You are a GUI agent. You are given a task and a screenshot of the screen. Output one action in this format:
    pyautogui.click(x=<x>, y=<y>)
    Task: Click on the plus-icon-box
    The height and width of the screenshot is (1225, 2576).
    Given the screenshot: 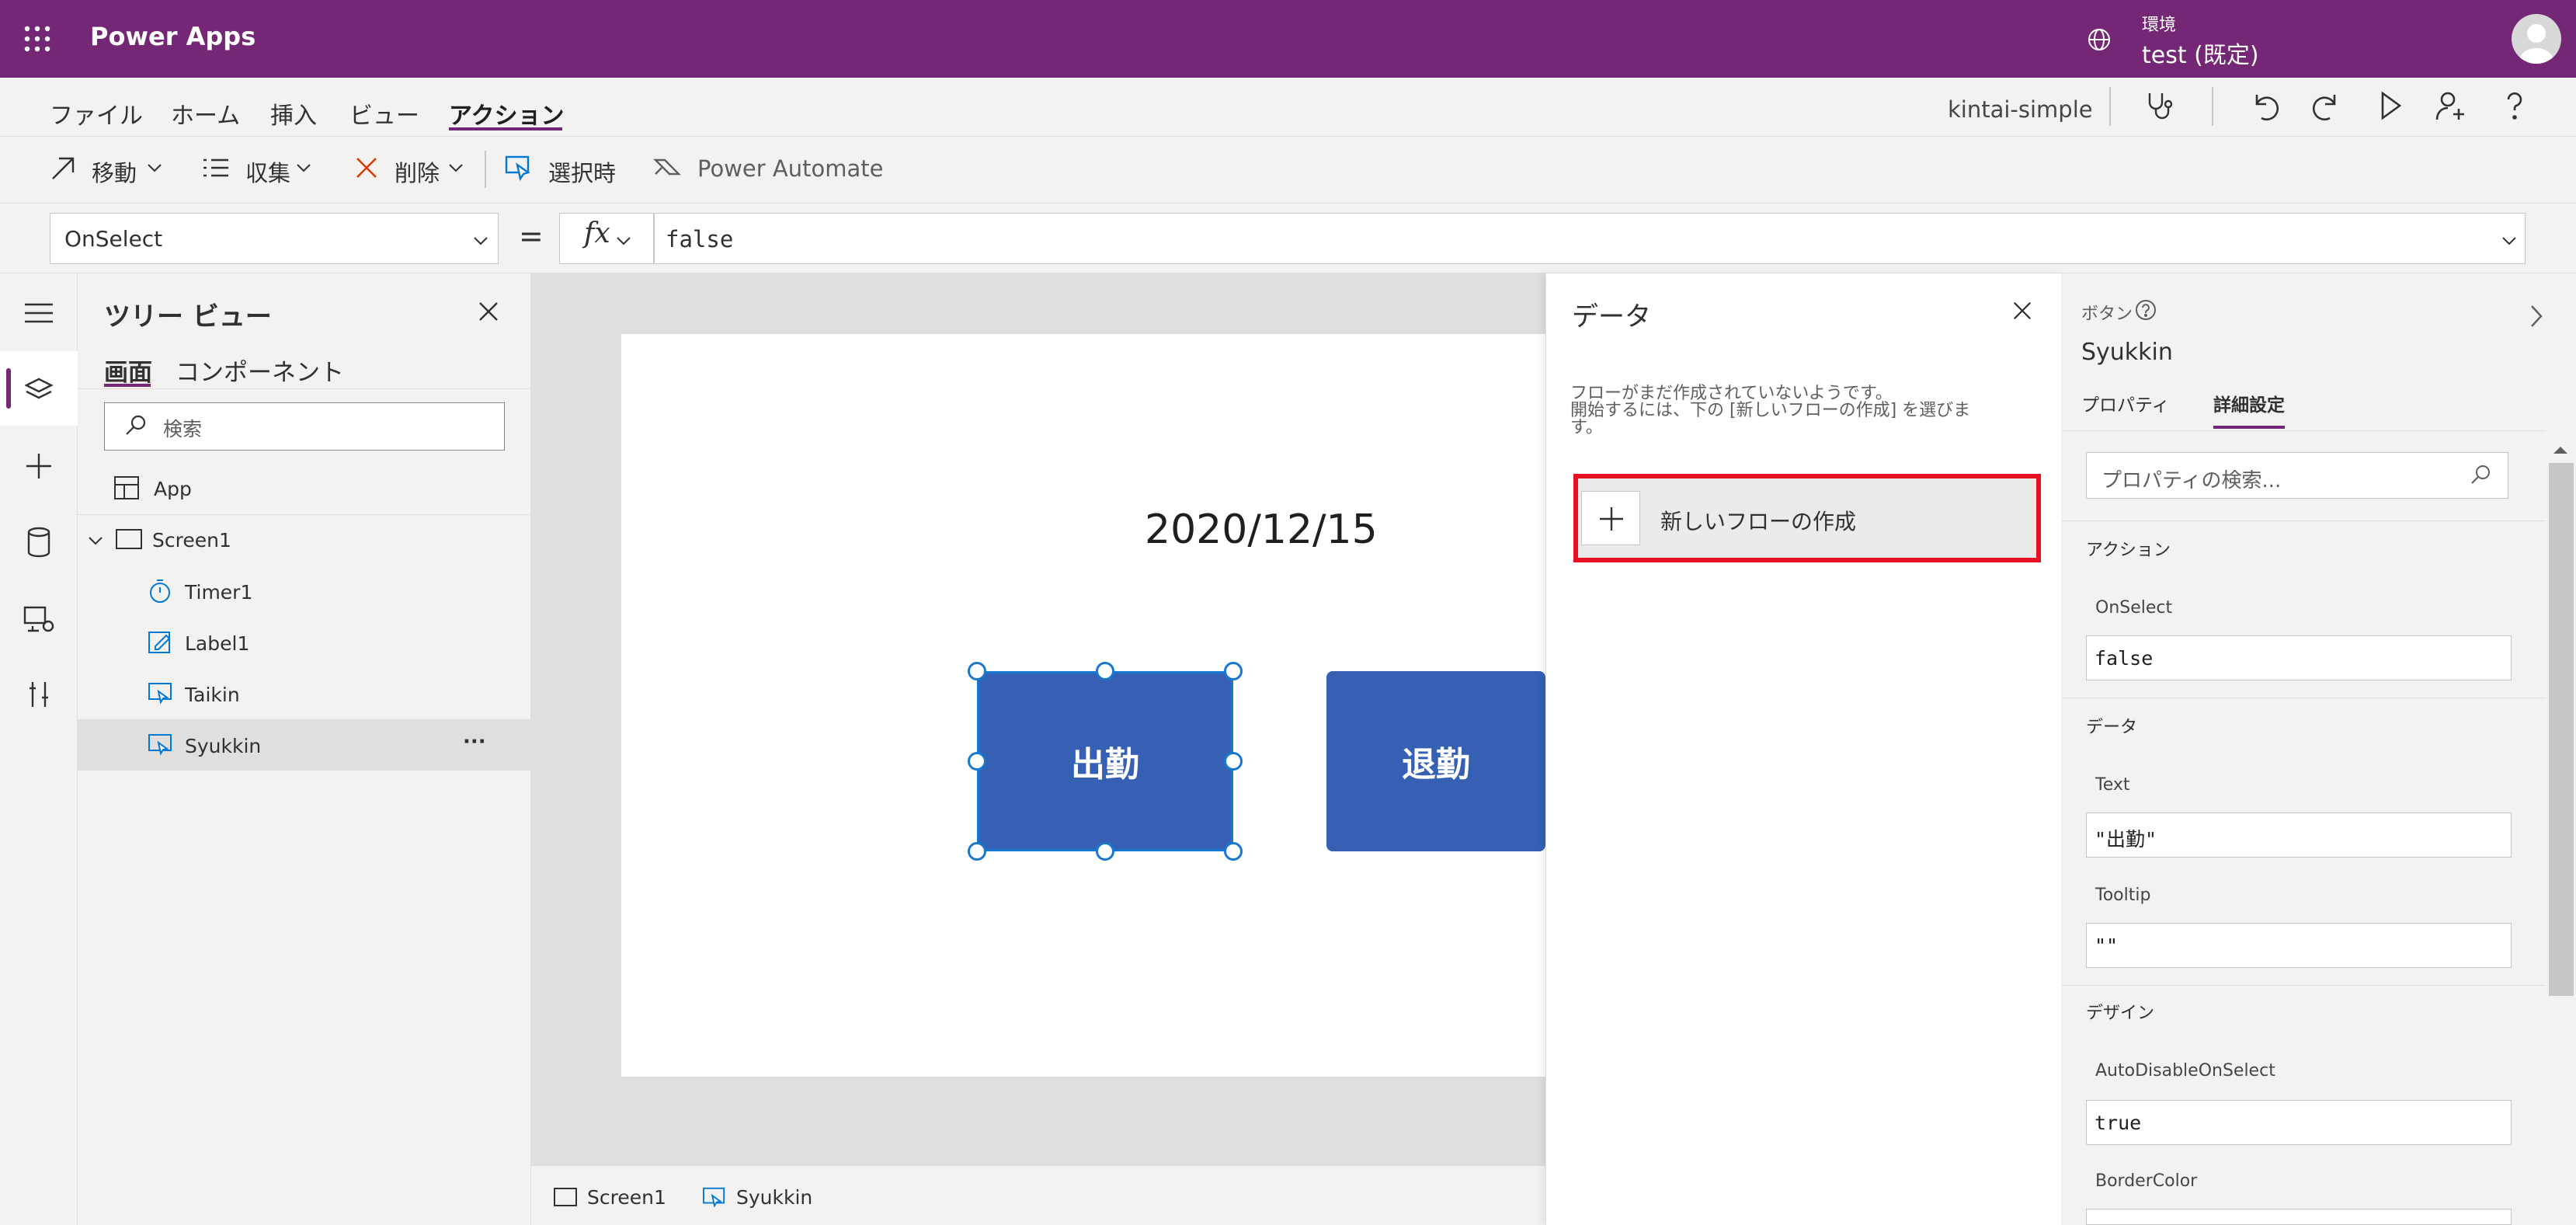 What is the action you would take?
    pyautogui.click(x=1611, y=518)
    